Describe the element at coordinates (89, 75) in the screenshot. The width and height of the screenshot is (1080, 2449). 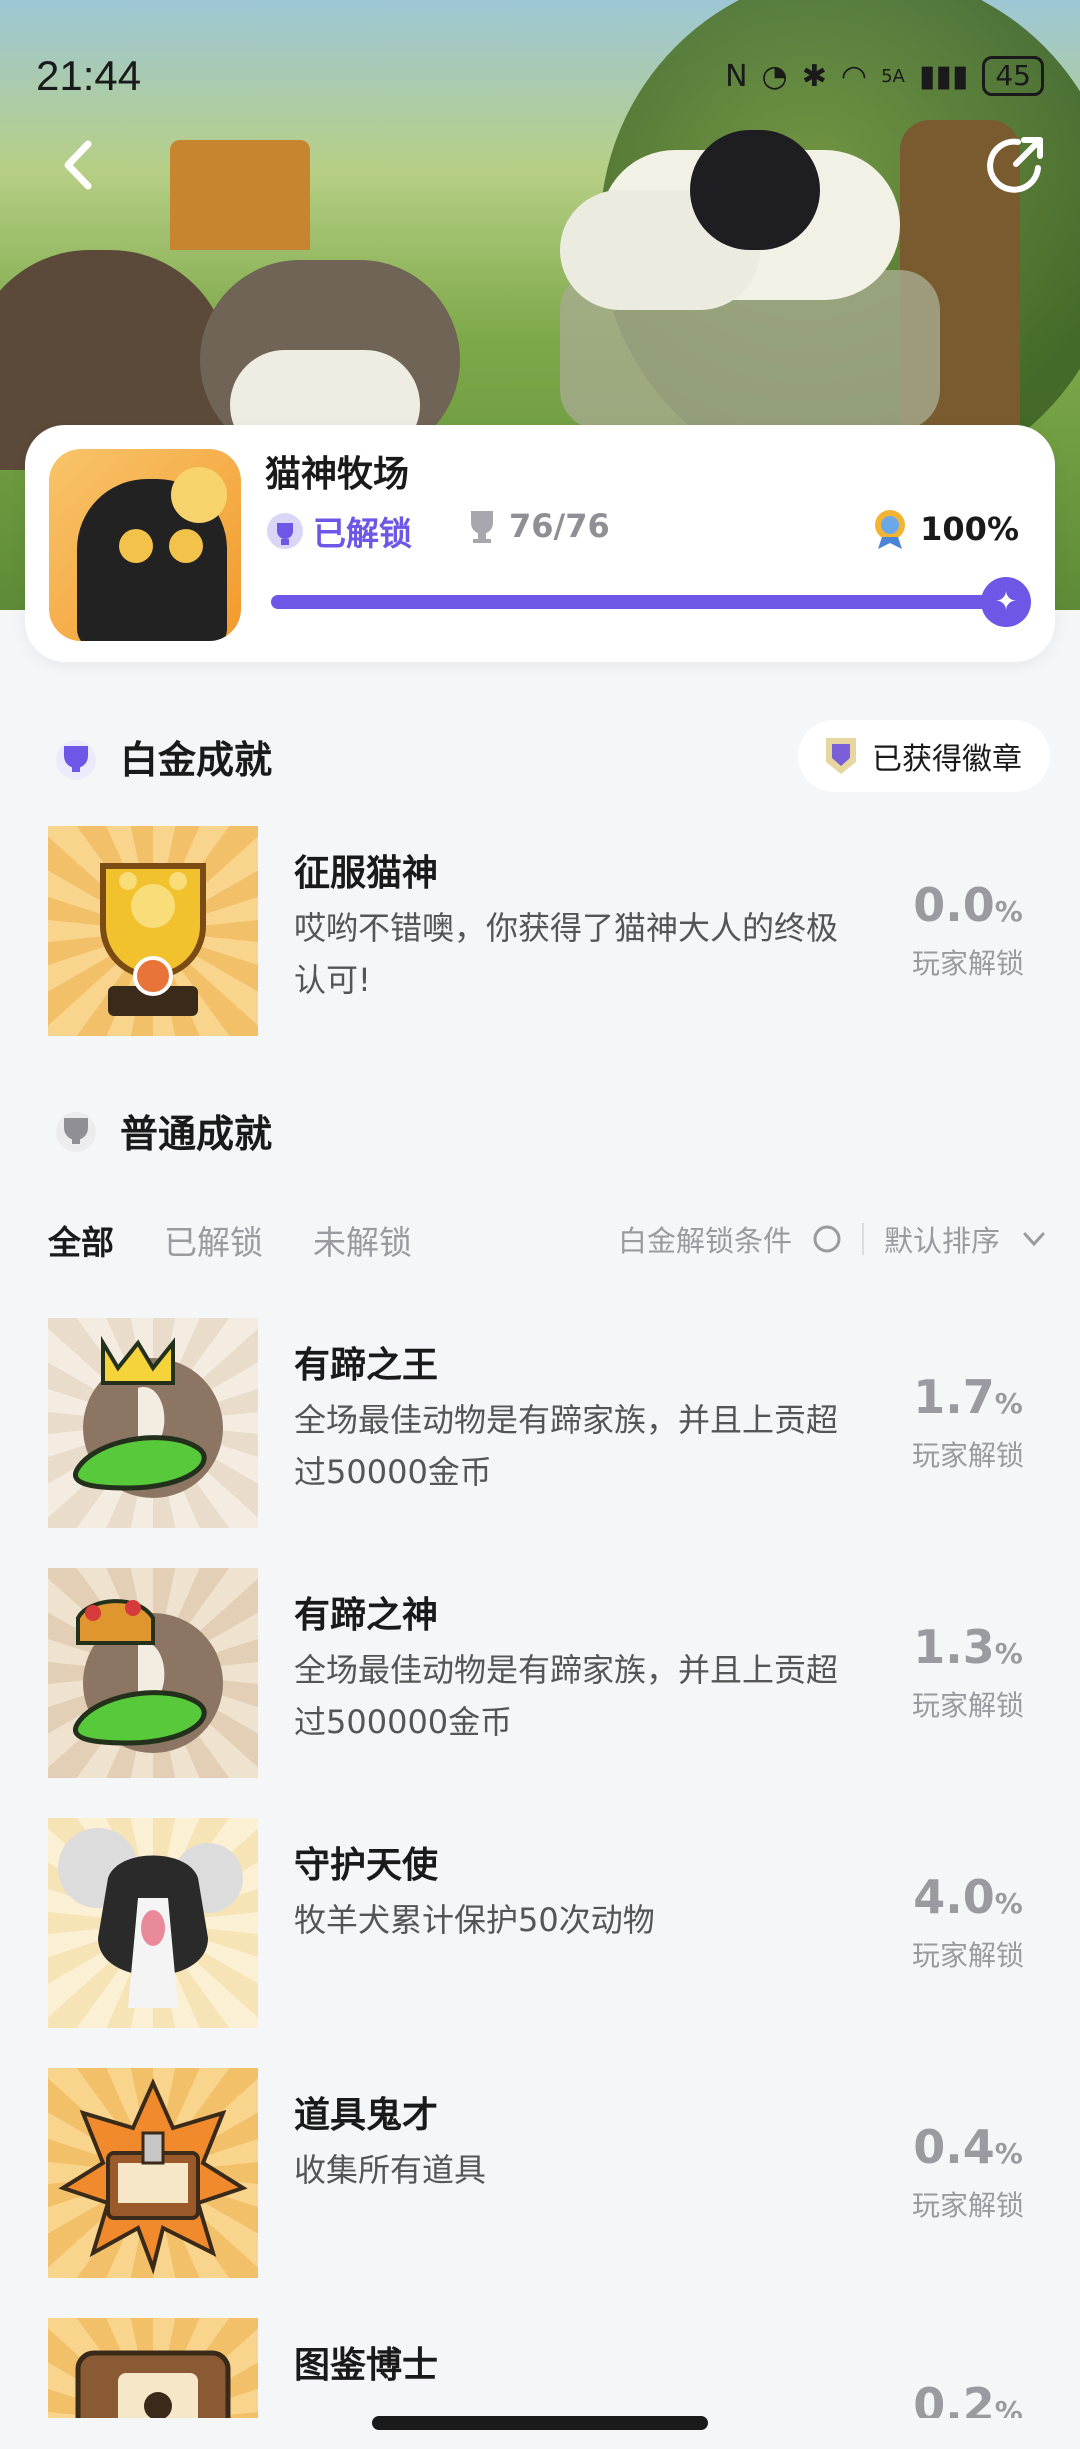
I see `status-time: 21:44` at that location.